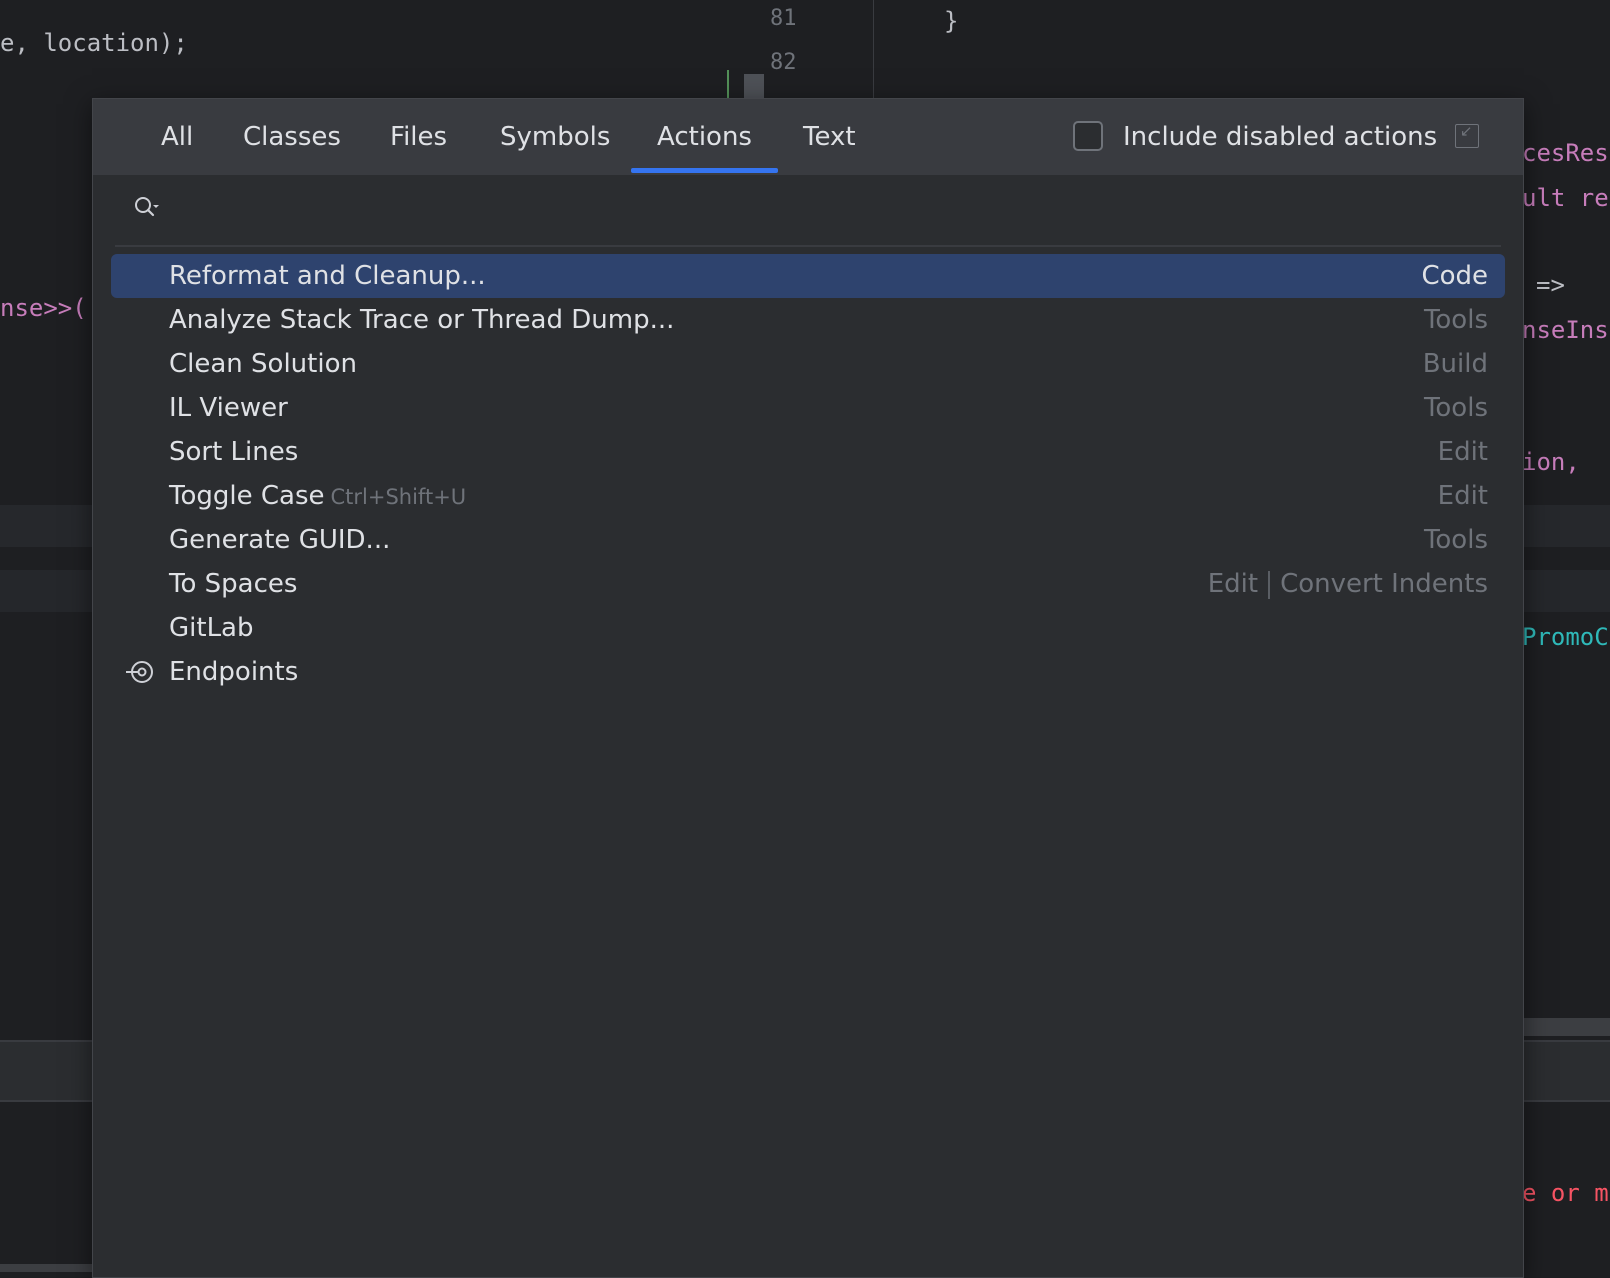 The image size is (1610, 1278). What do you see at coordinates (808, 452) in the screenshot?
I see `list-item: Sort Lines Edit` at bounding box center [808, 452].